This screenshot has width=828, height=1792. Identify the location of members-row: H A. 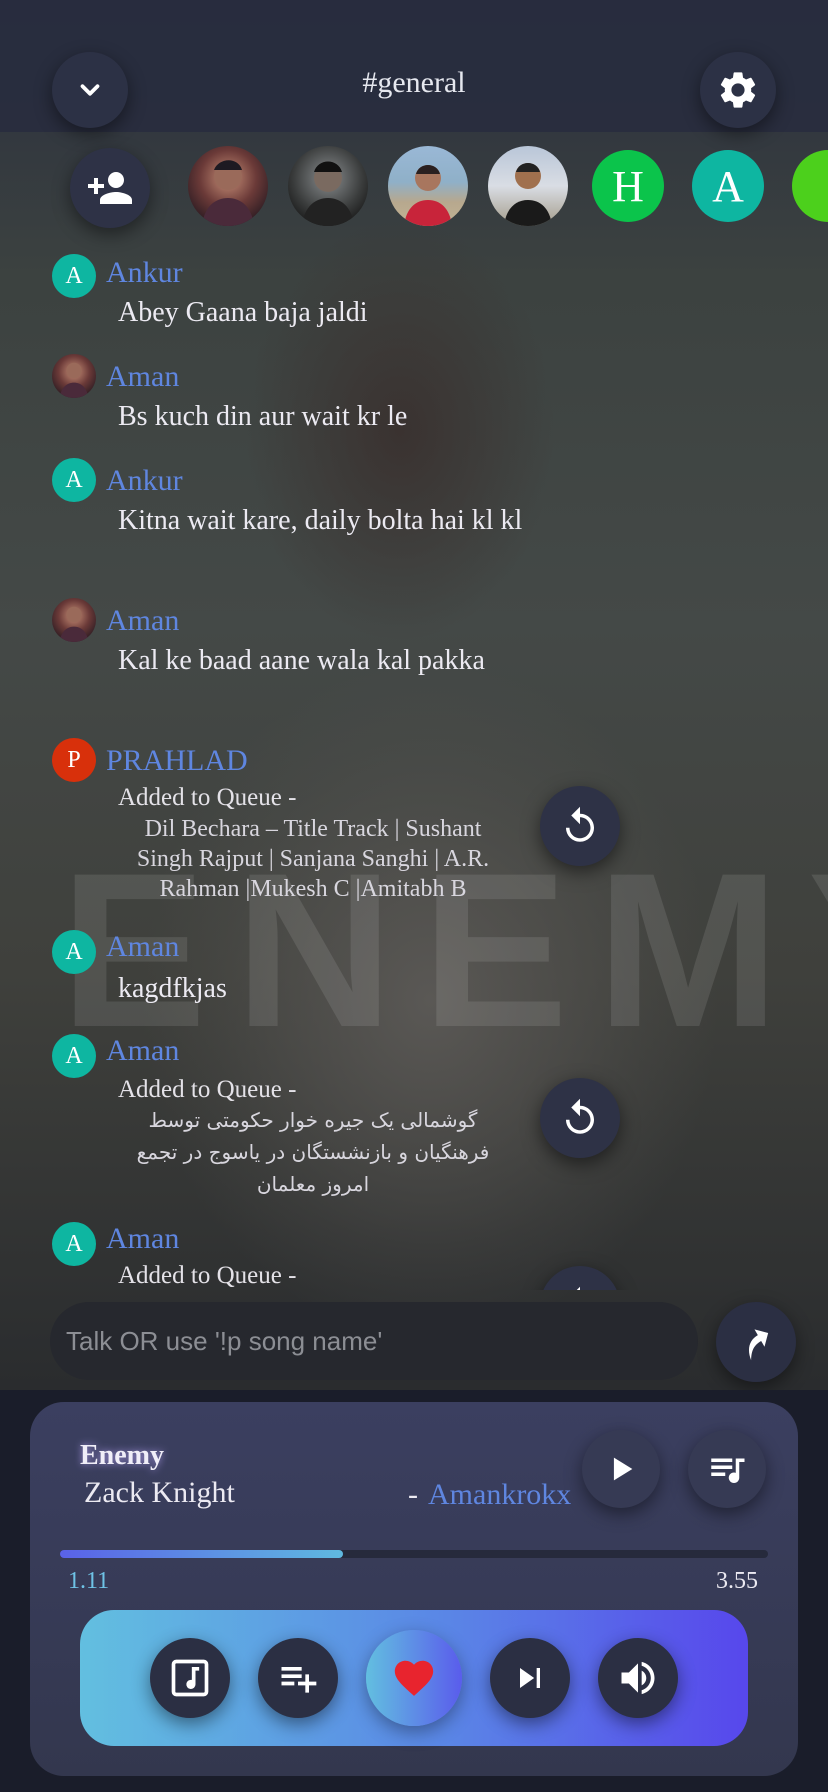
(414, 187).